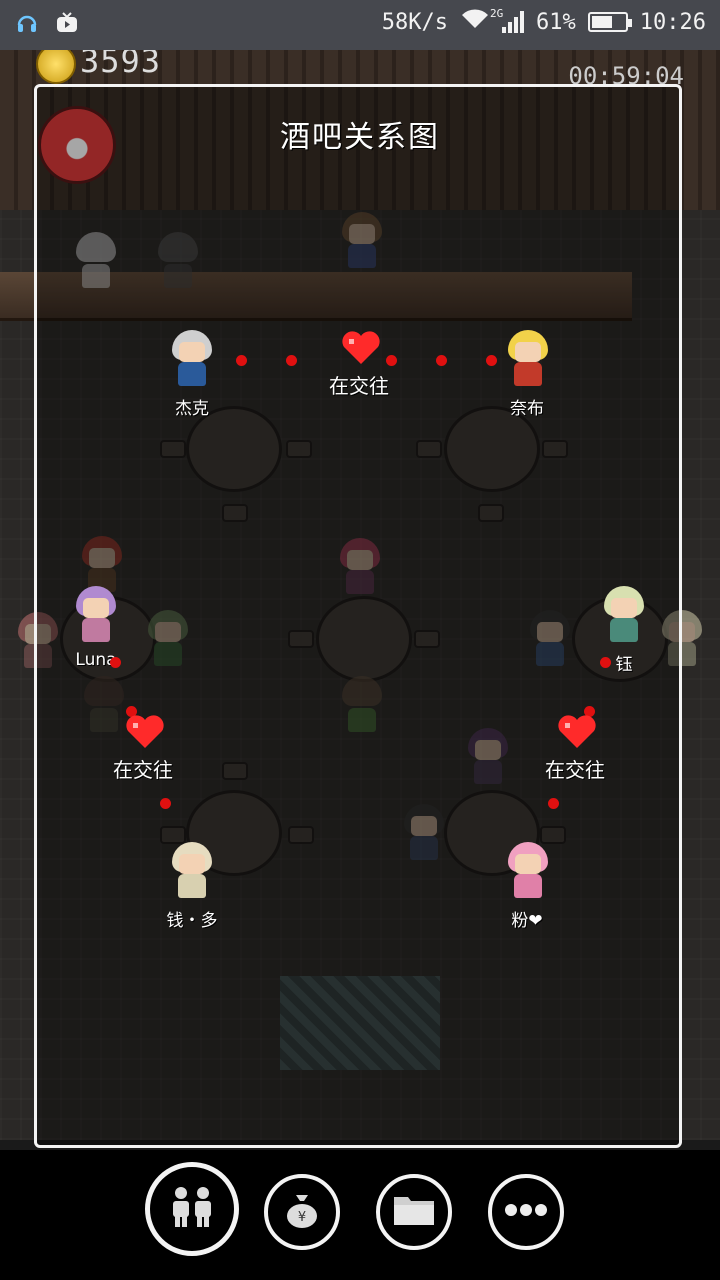 The width and height of the screenshot is (720, 1280). Describe the element at coordinates (121, 65) in the screenshot. I see `coin-count: 3593` at that location.